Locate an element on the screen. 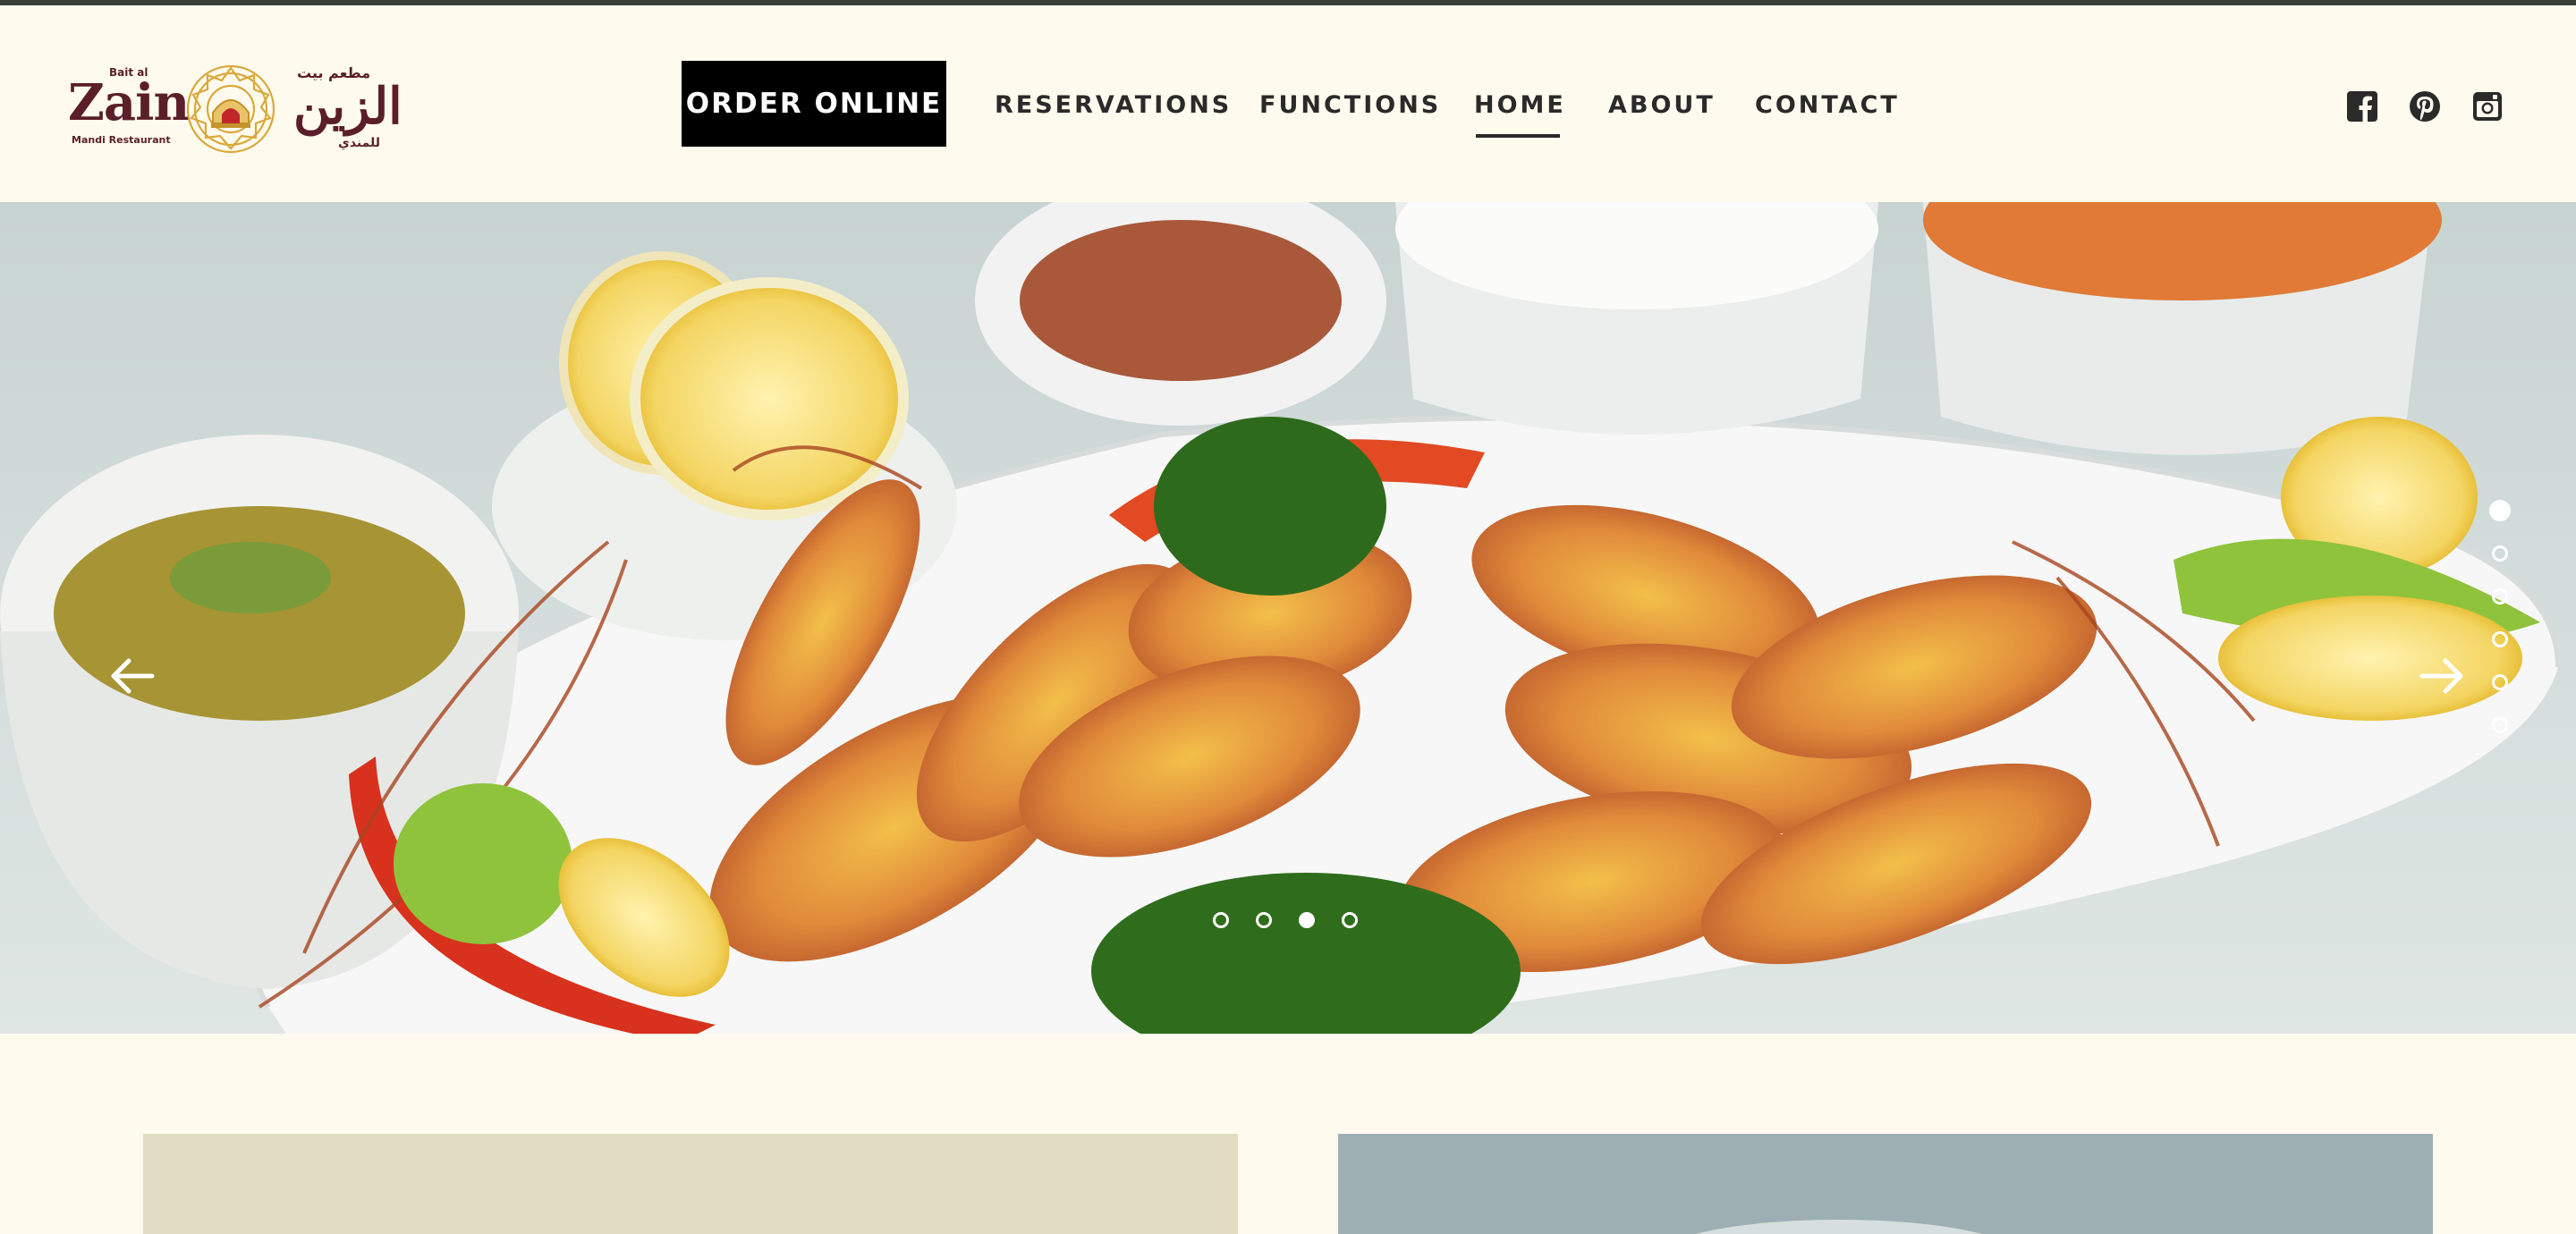 This screenshot has height=1234, width=2576. logo-tagline-ar: للمندي is located at coordinates (359, 143).